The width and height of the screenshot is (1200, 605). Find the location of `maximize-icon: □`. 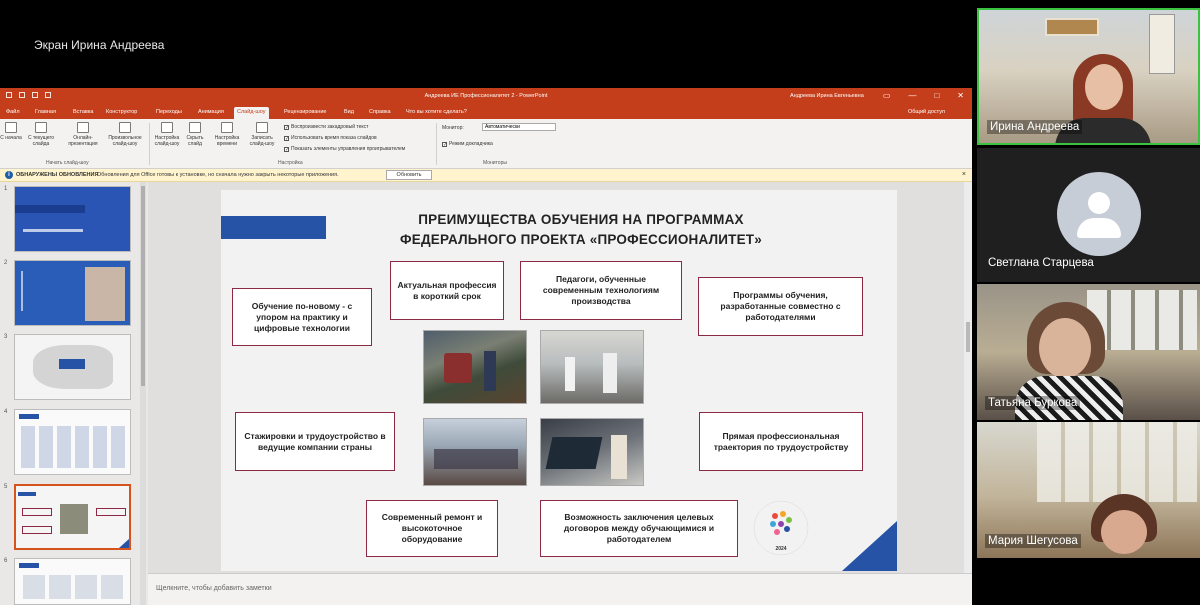

maximize-icon: □ is located at coordinates (936, 95).